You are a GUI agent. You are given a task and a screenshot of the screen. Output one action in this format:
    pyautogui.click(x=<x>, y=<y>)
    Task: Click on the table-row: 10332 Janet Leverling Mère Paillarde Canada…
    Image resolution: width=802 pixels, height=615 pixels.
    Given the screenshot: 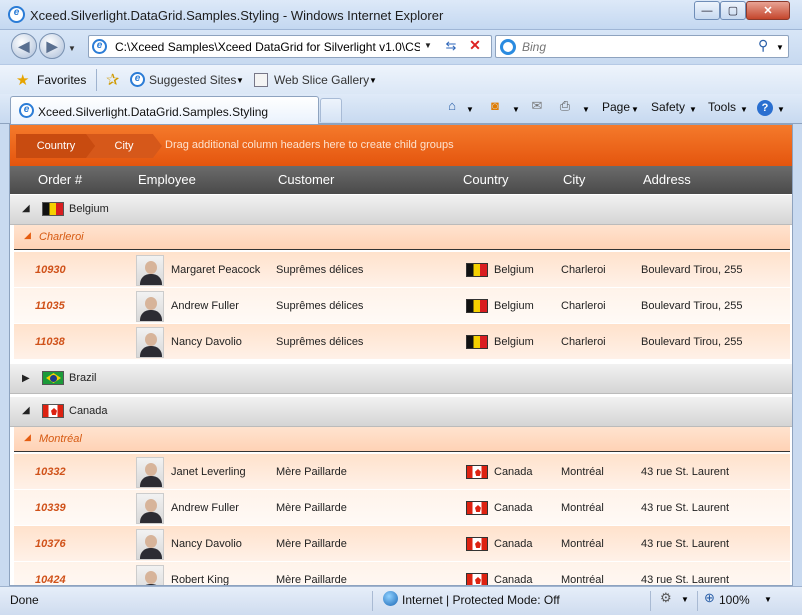 What is the action you would take?
    pyautogui.click(x=402, y=471)
    